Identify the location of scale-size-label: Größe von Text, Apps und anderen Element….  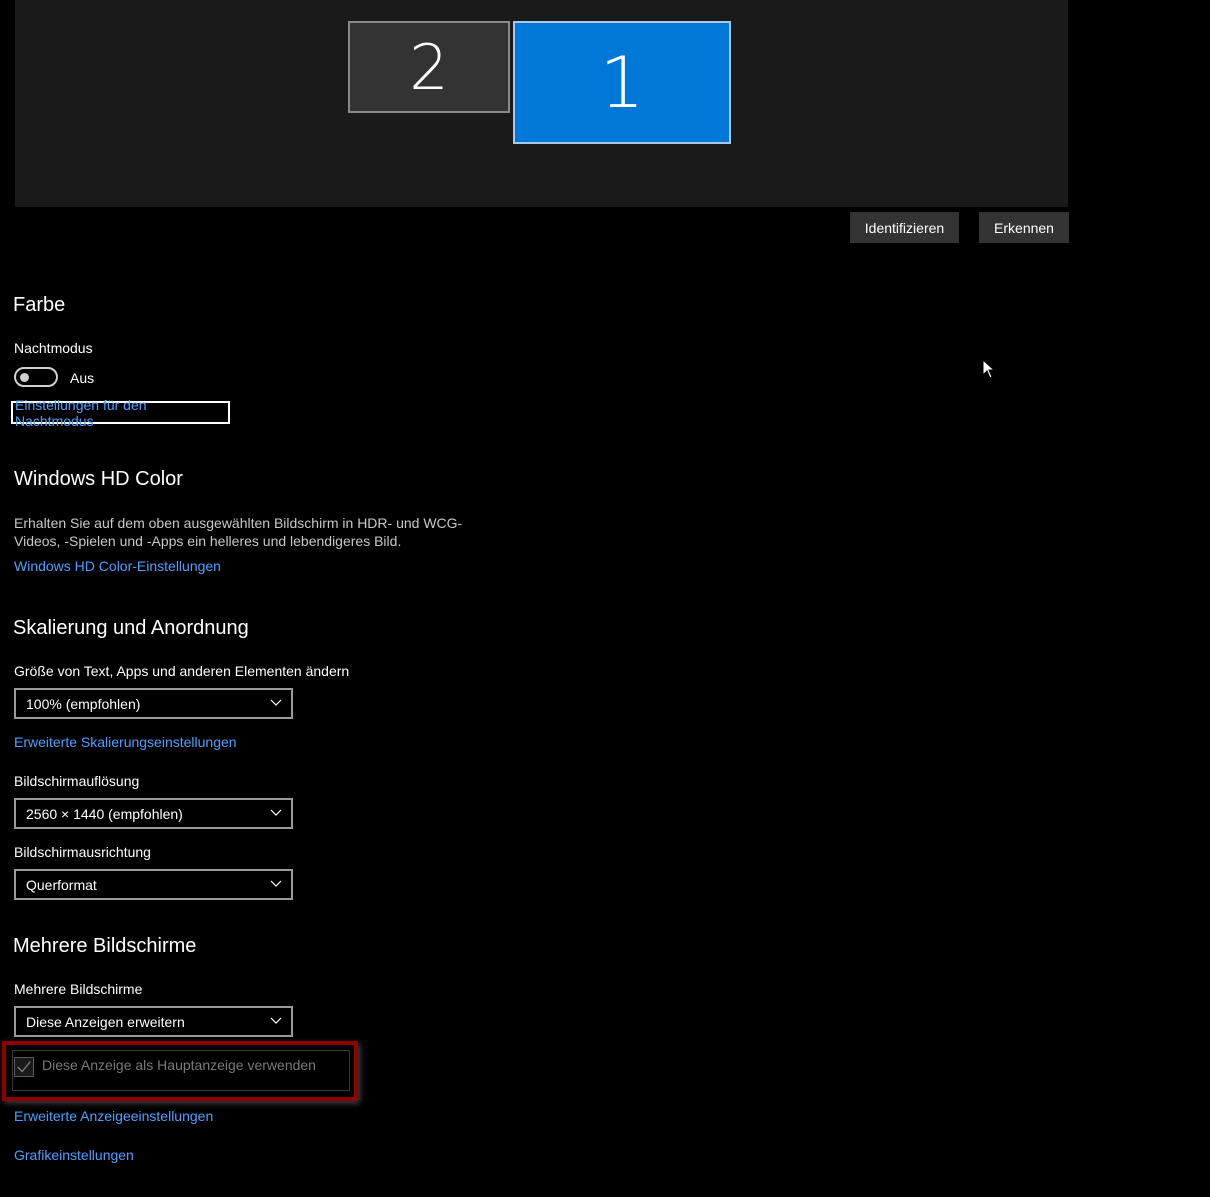
(182, 671).